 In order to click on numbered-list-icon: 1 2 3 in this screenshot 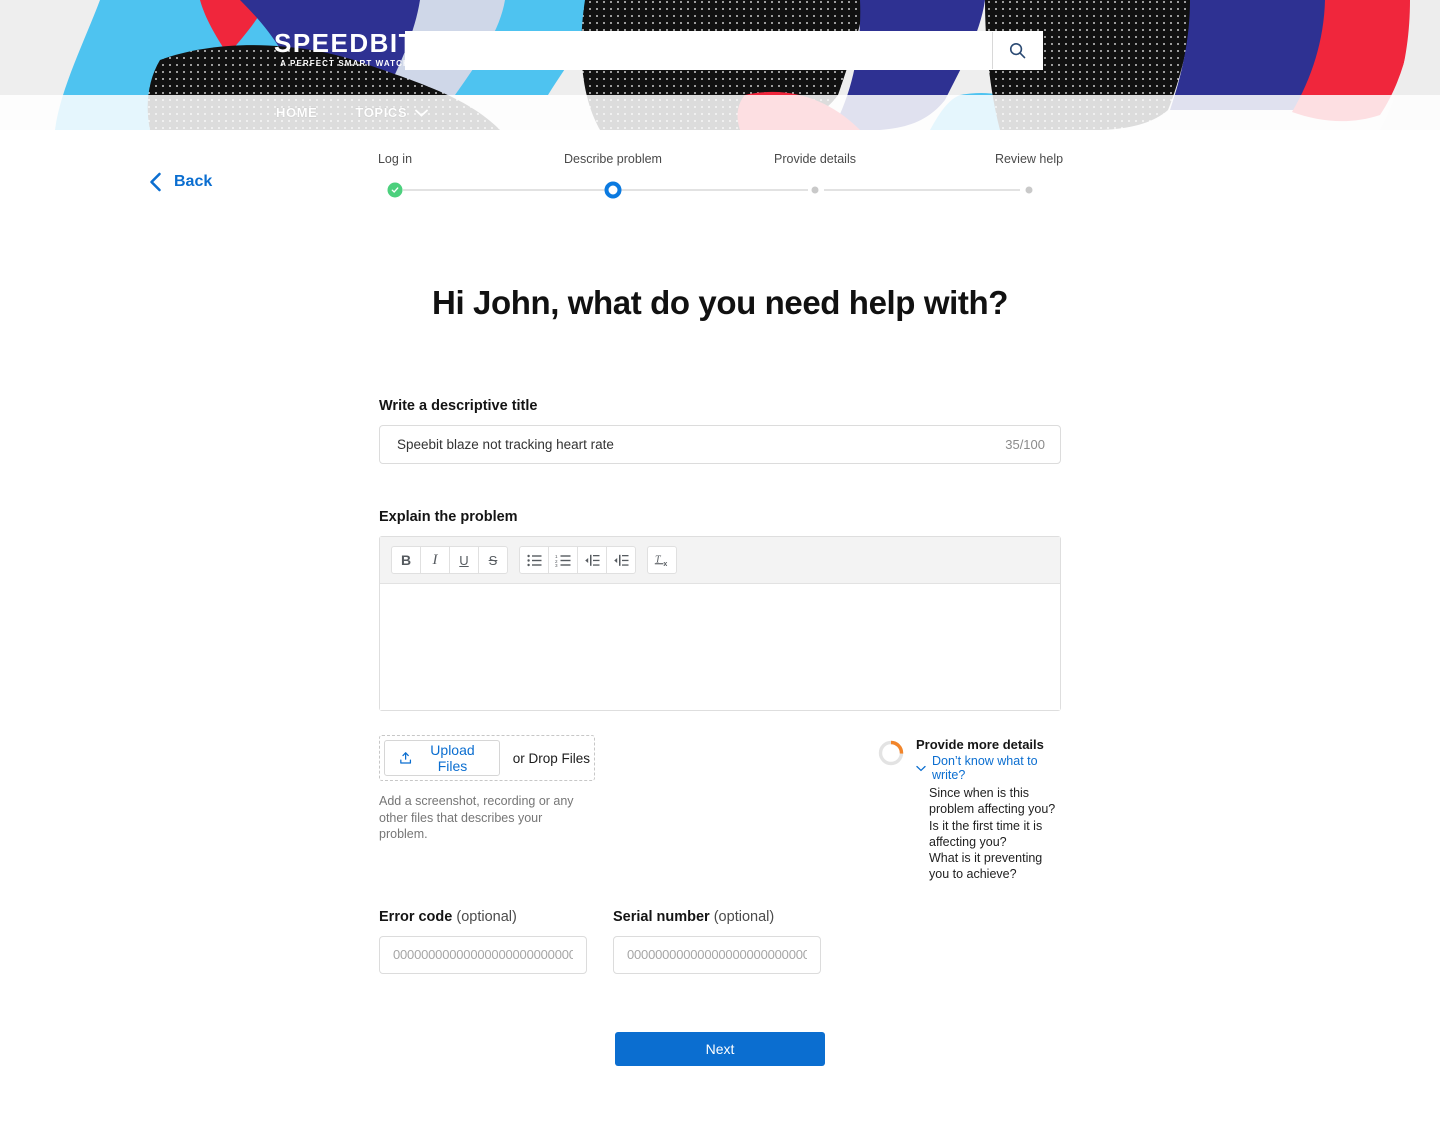, I will do `click(563, 560)`.